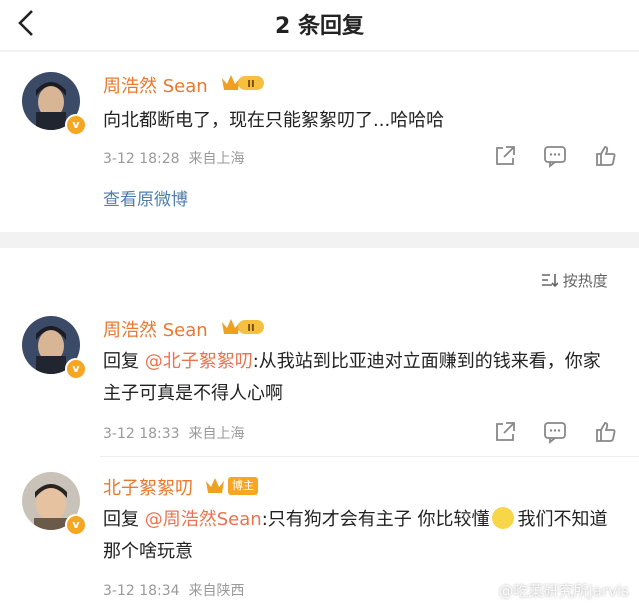 This screenshot has height=609, width=639. What do you see at coordinates (550, 281) in the screenshot?
I see `sort-icon` at bounding box center [550, 281].